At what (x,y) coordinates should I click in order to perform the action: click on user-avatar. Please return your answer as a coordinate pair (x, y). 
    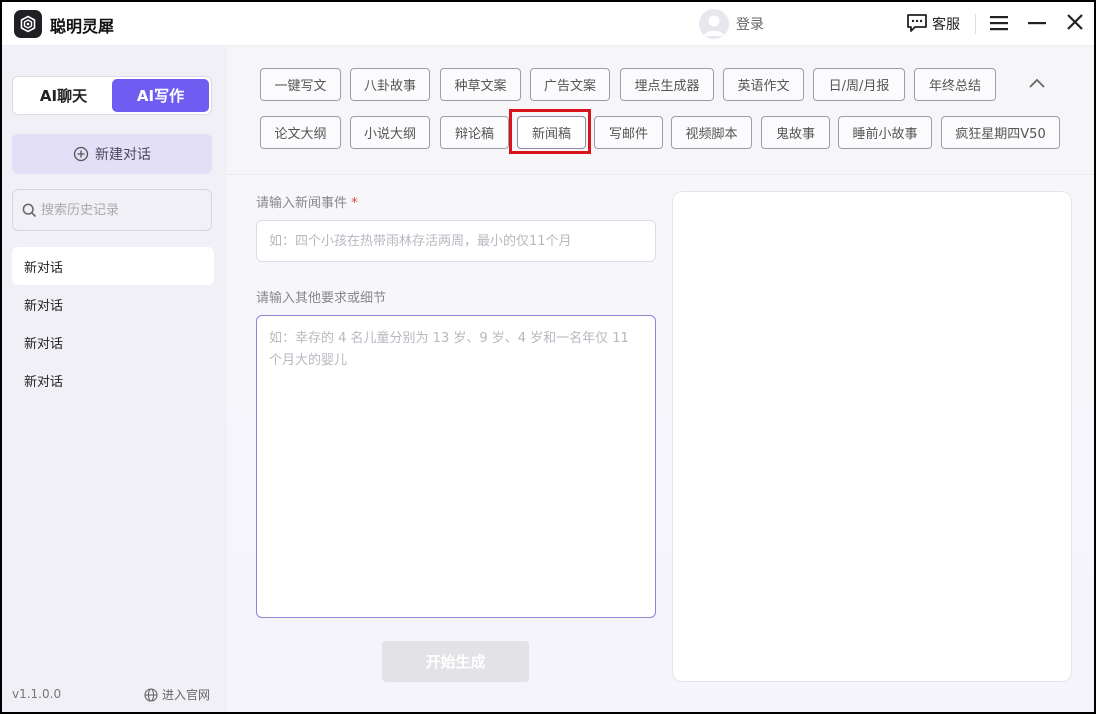
    Looking at the image, I should click on (714, 24).